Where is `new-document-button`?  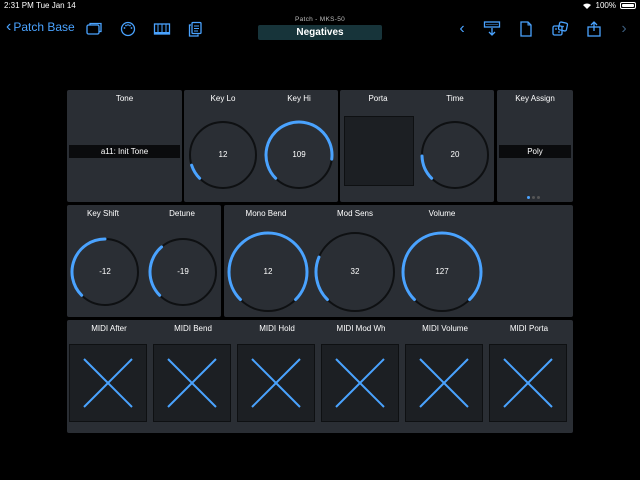 new-document-button is located at coordinates (526, 29).